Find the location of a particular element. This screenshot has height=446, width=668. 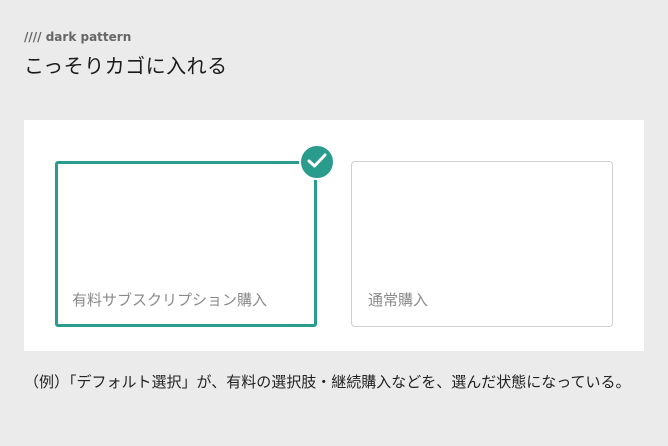

option-normal-purchase-card: 通常購入 is located at coordinates (482, 244).